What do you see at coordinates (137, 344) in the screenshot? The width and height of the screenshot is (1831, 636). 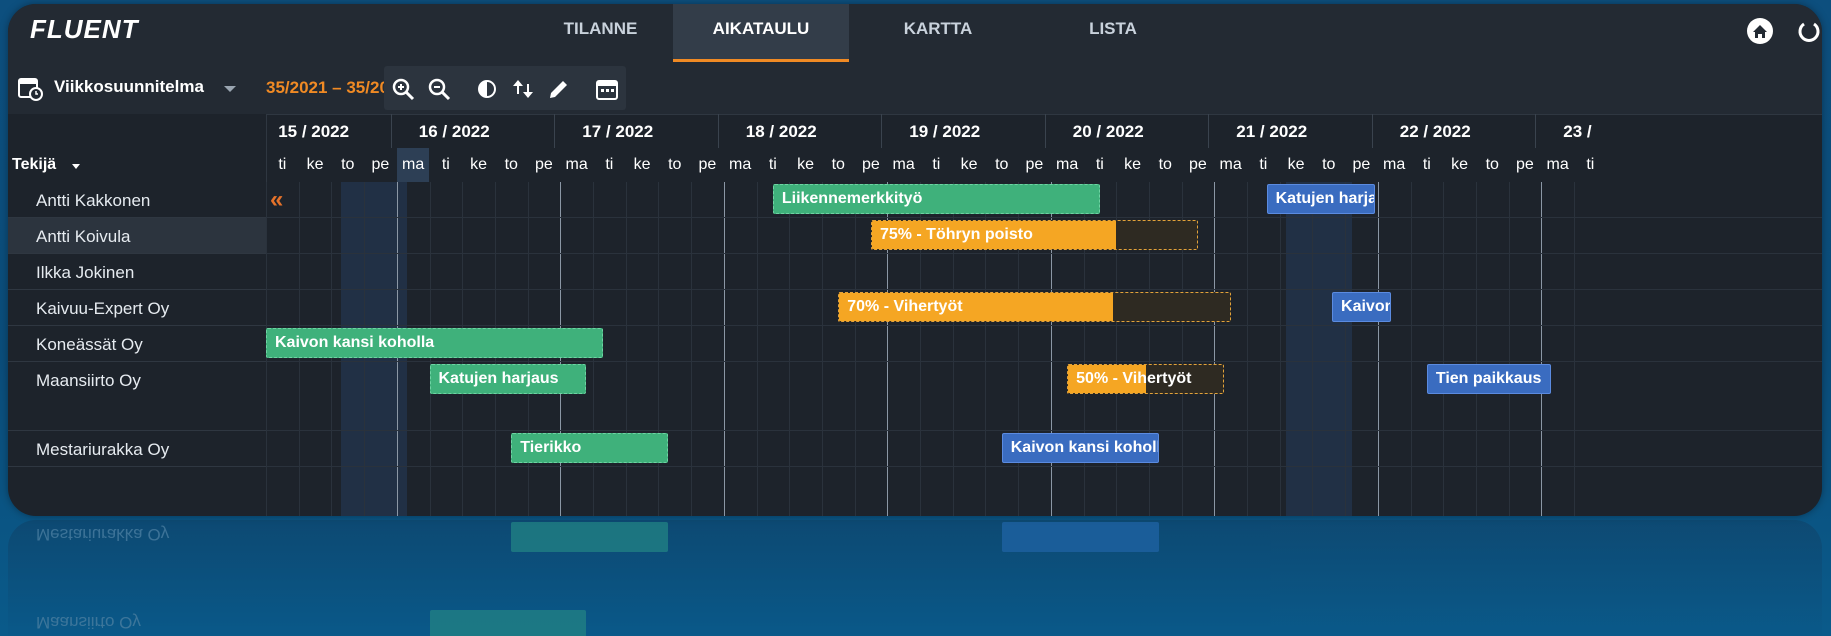 I see `resource-row: Koneässät Oy` at bounding box center [137, 344].